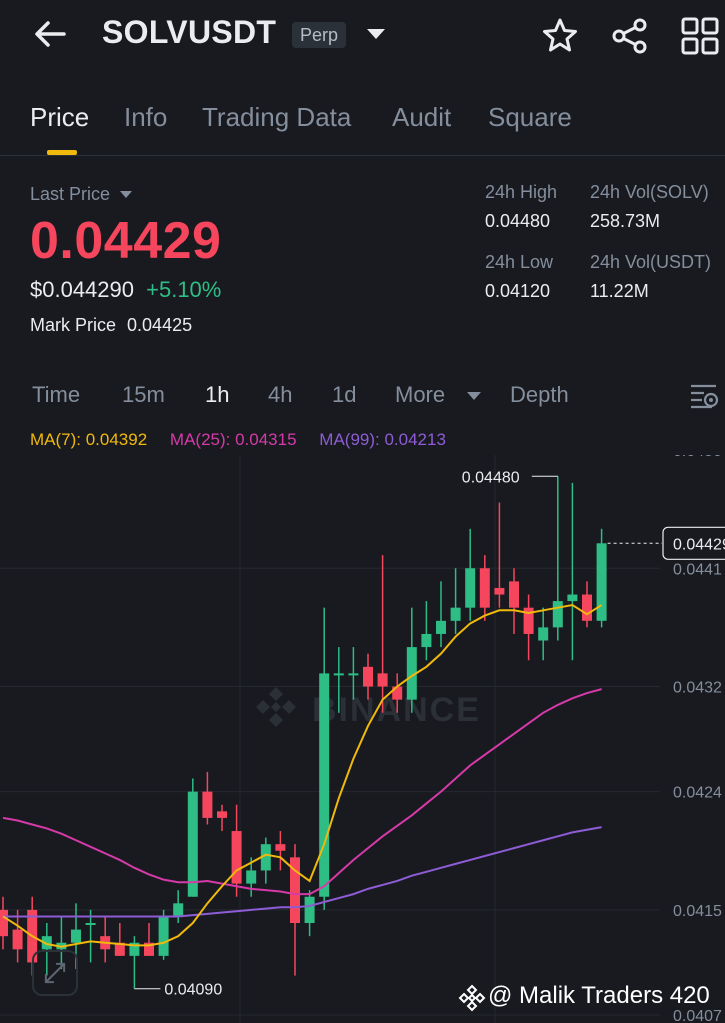 This screenshot has height=1023, width=725. What do you see at coordinates (491, 477) in the screenshot?
I see `high-price-annotation: 0.04480` at bounding box center [491, 477].